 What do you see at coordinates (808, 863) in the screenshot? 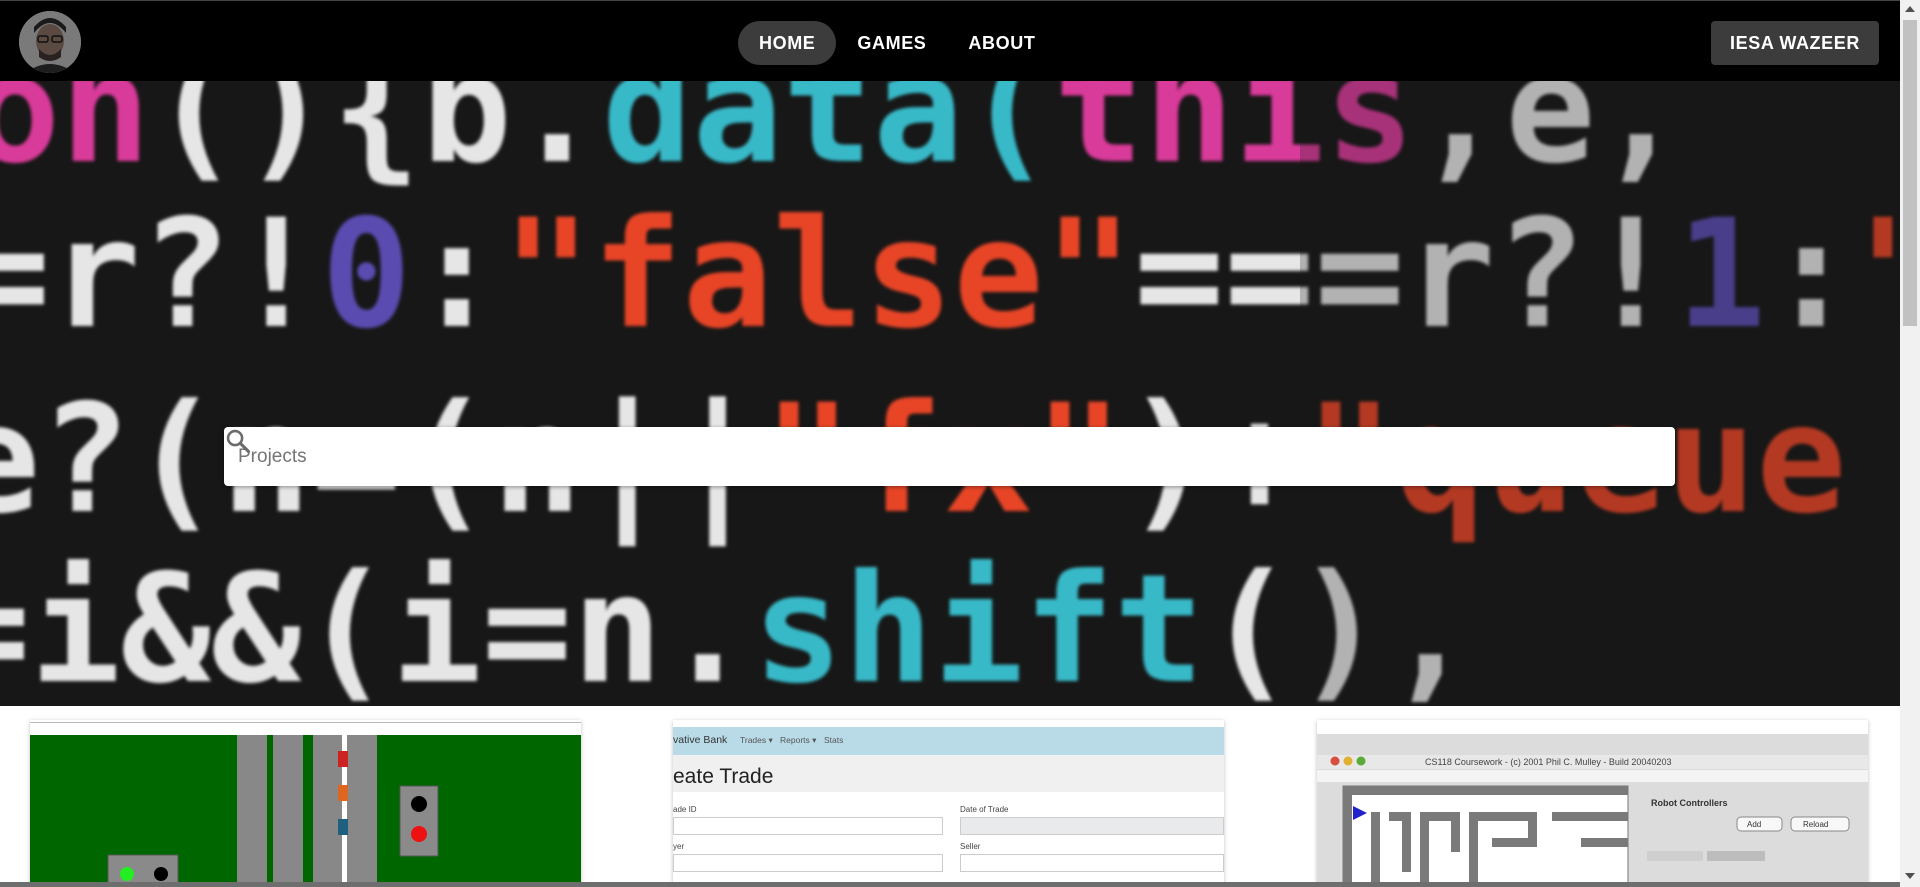
I see `field-buyer` at bounding box center [808, 863].